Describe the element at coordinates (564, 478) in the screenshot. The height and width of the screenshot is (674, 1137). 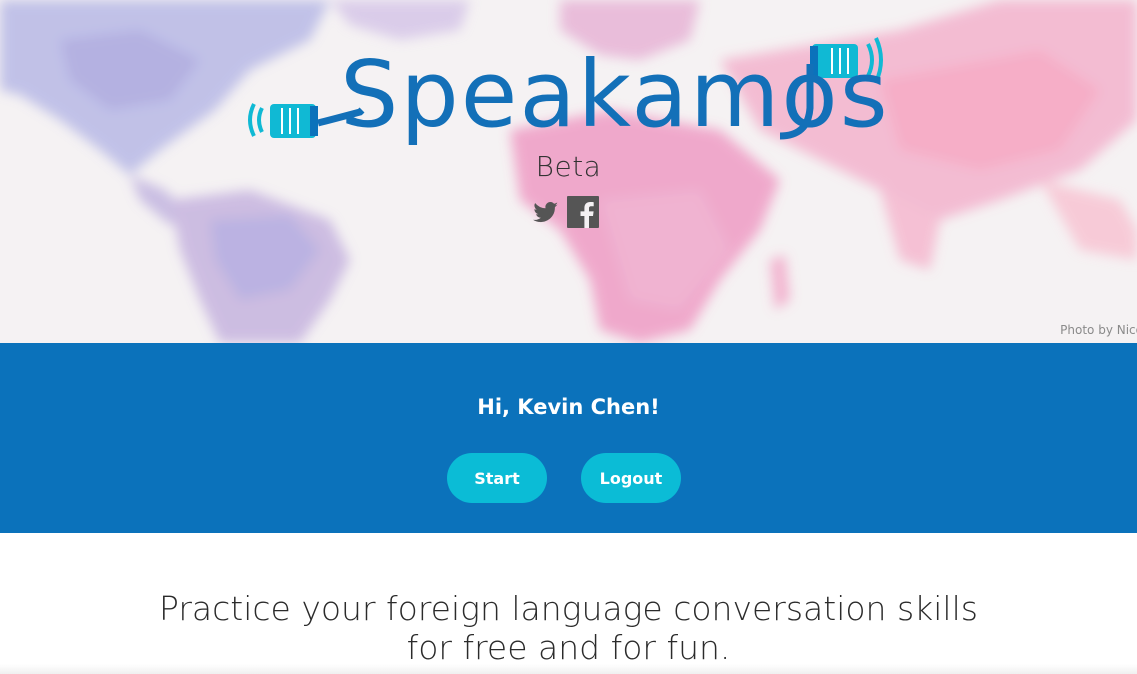
I see `action-buttons: Start Logout` at that location.